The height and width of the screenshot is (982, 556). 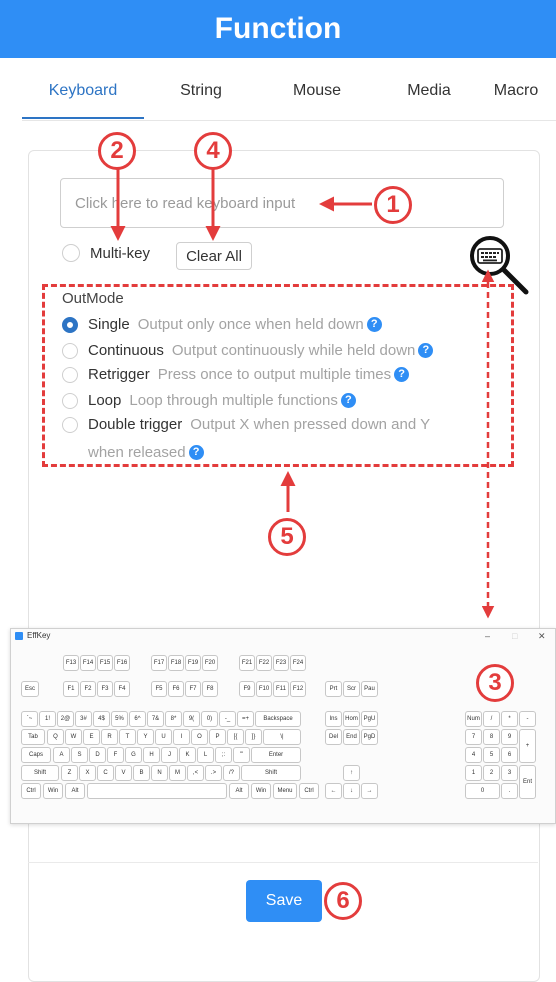 What do you see at coordinates (117, 151) in the screenshot?
I see `callout-2: 2` at bounding box center [117, 151].